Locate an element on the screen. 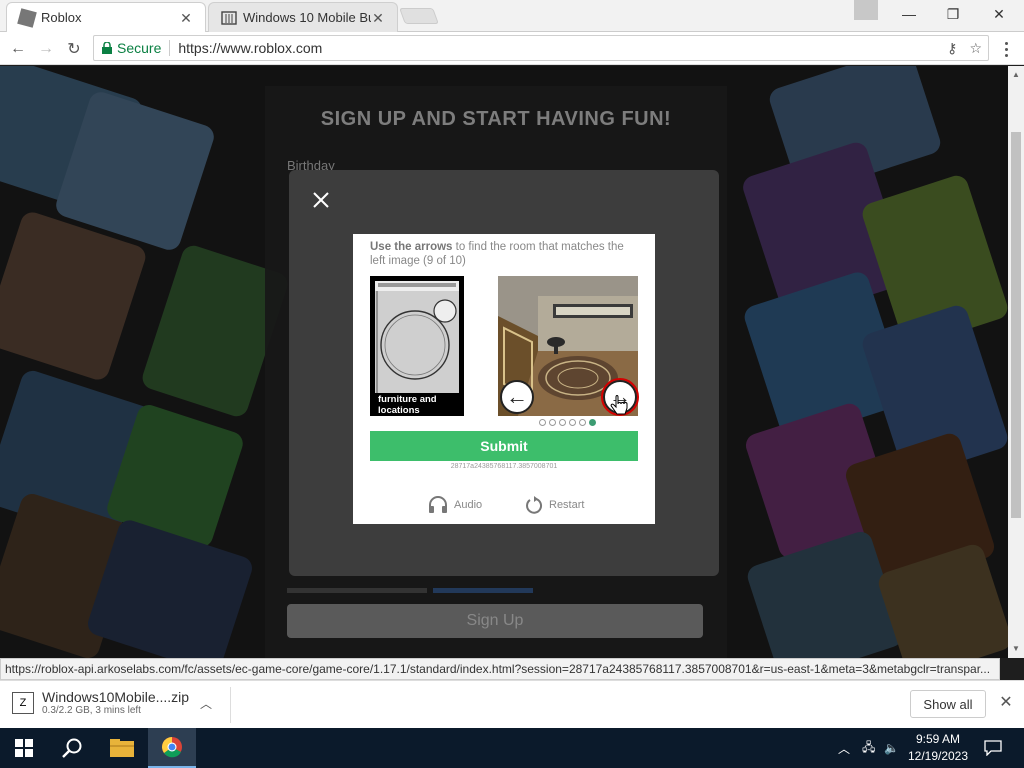  scrollbar-thumb is located at coordinates (1016, 325).